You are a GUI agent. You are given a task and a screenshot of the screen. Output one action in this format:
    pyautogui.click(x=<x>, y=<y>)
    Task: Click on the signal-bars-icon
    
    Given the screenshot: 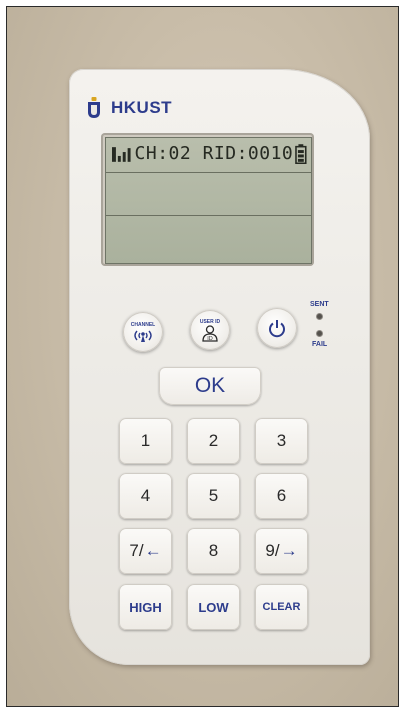 What is the action you would take?
    pyautogui.click(x=121, y=154)
    